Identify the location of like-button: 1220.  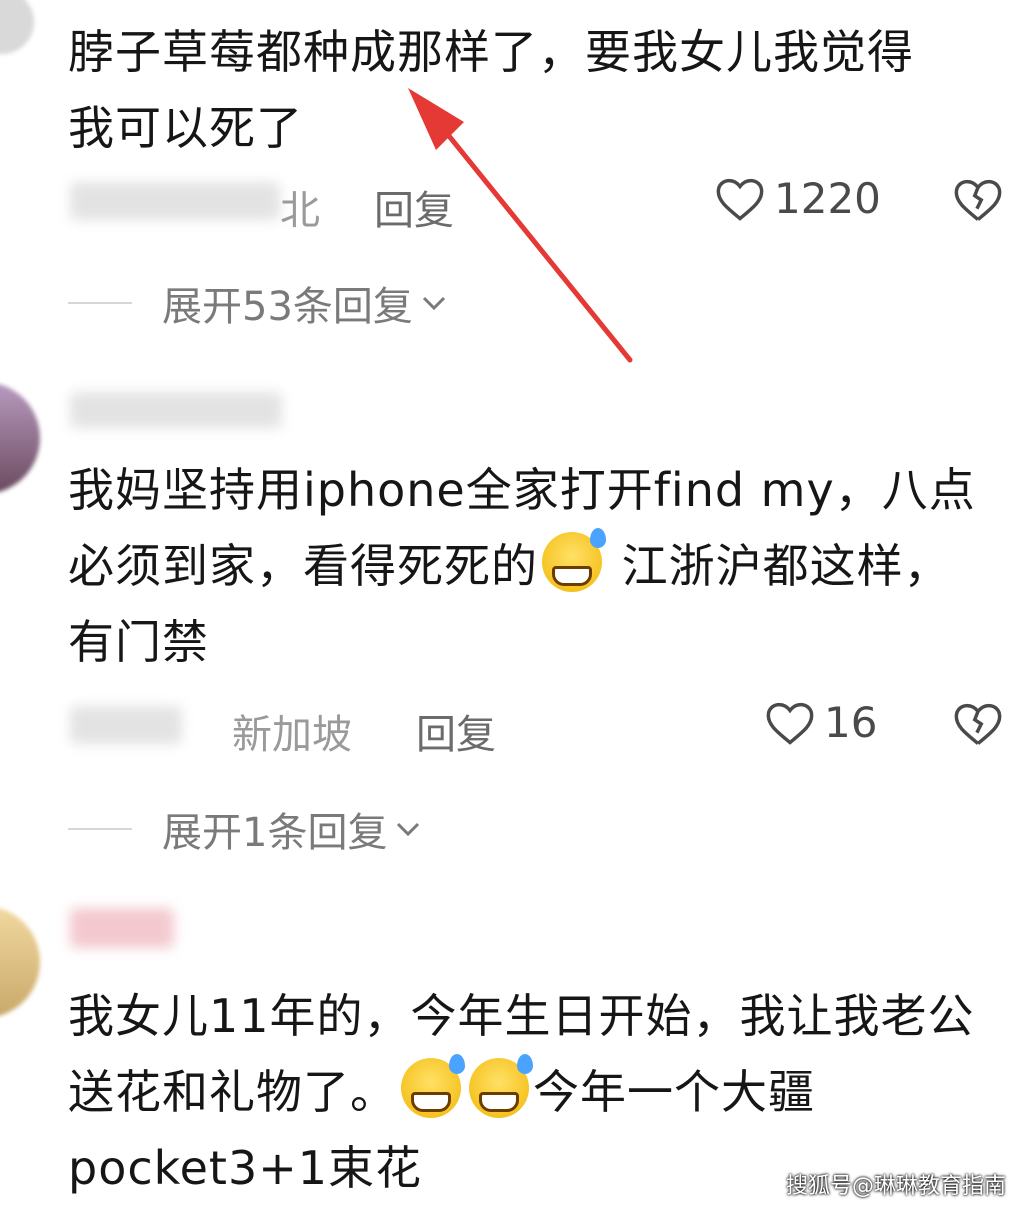
(797, 198).